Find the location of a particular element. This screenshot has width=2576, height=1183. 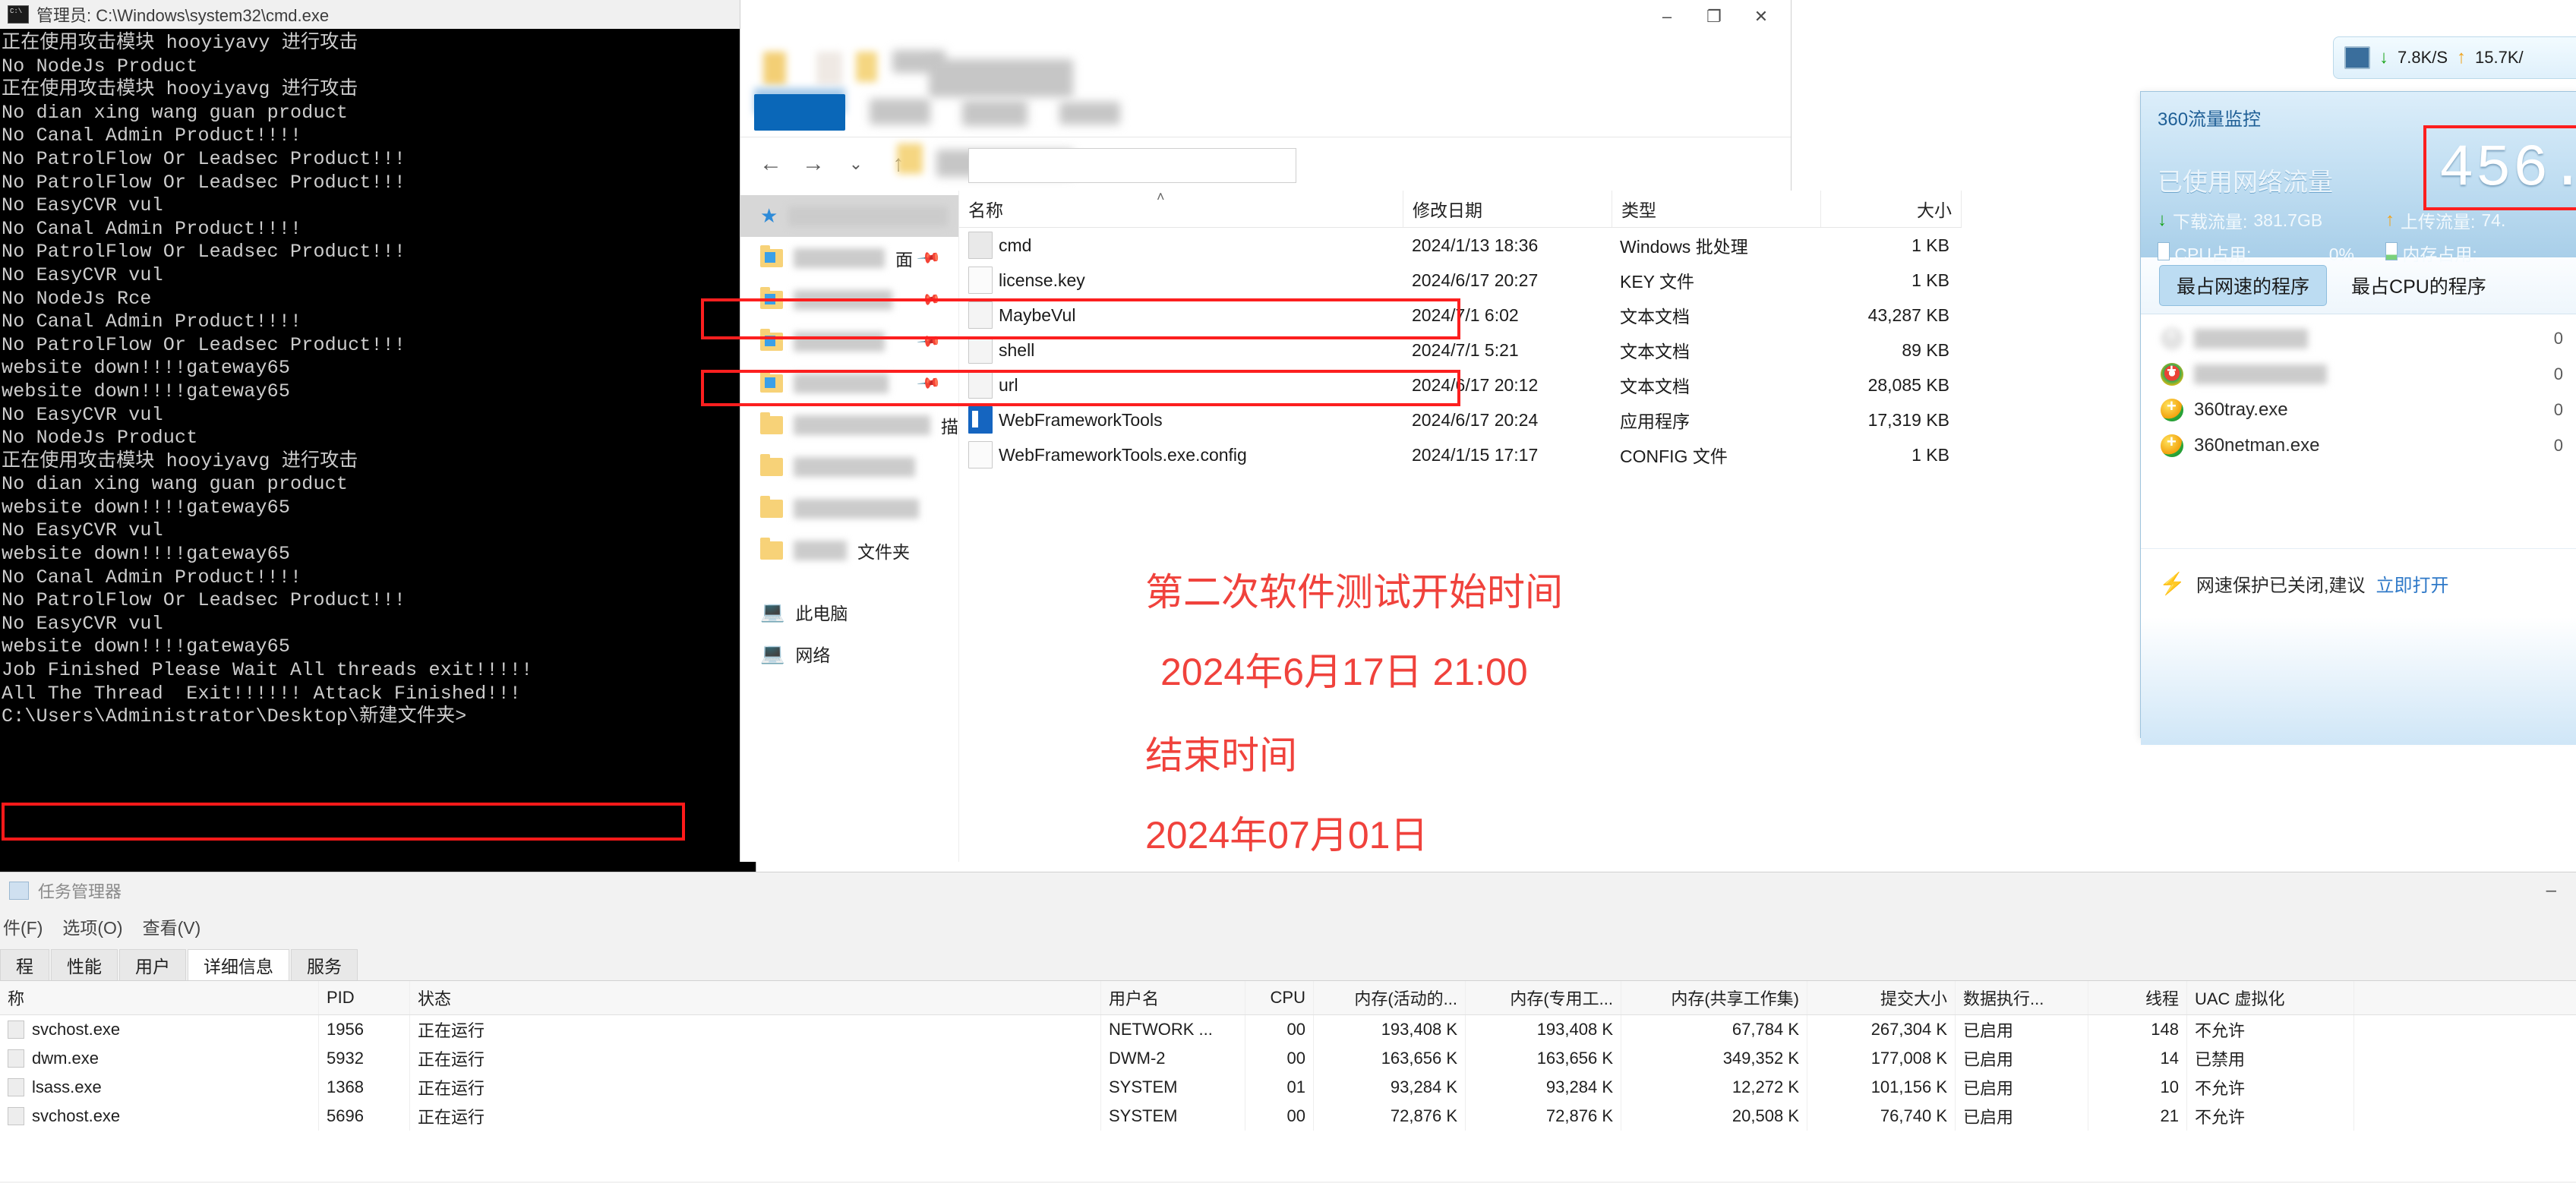

explorer-navbar: ← → ⌄ ↑ is located at coordinates (1265, 164).